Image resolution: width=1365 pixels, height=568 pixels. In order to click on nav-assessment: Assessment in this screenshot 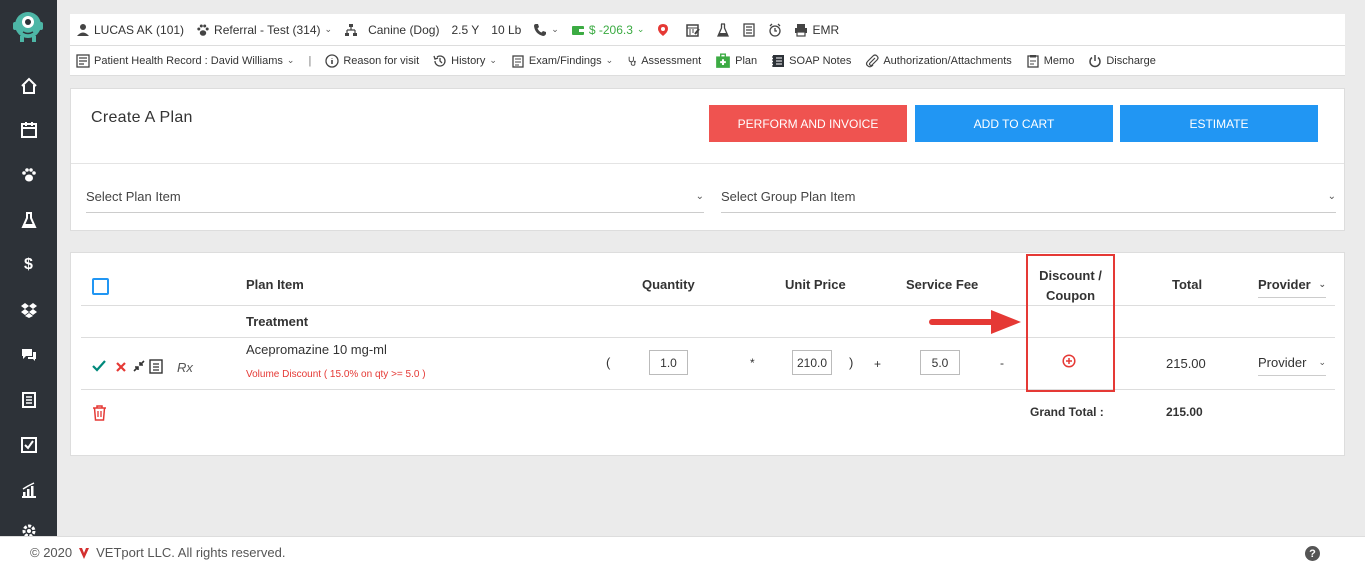, I will do `click(664, 61)`.